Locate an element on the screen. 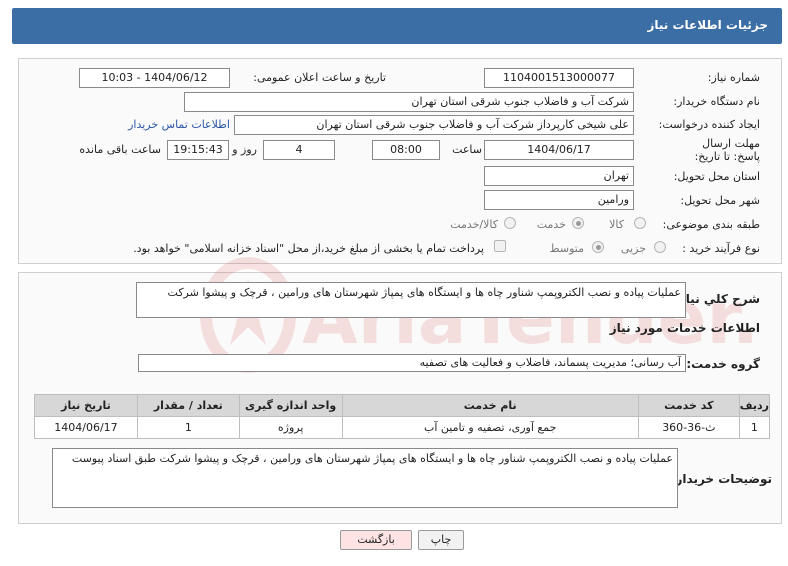 This screenshot has height=566, width=788. category-option-goods: کالا is located at coordinates (616, 224).